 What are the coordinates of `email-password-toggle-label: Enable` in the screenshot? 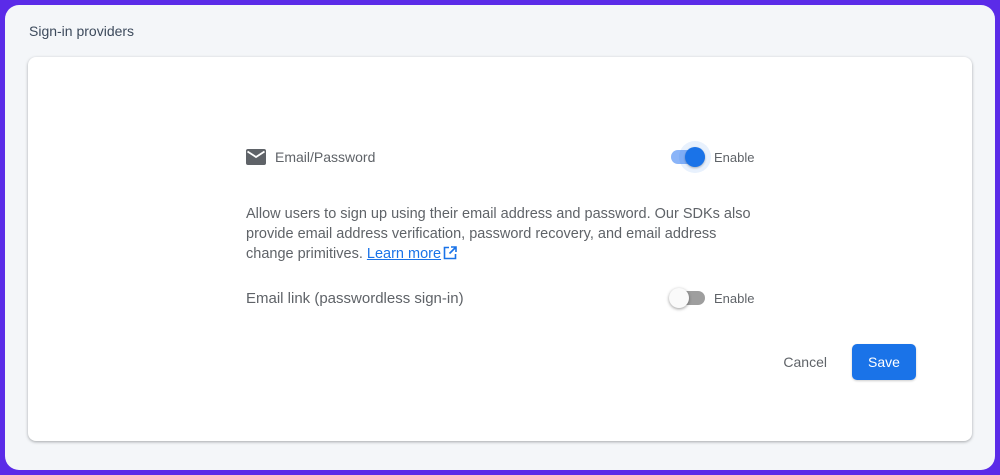 It's located at (734, 157).